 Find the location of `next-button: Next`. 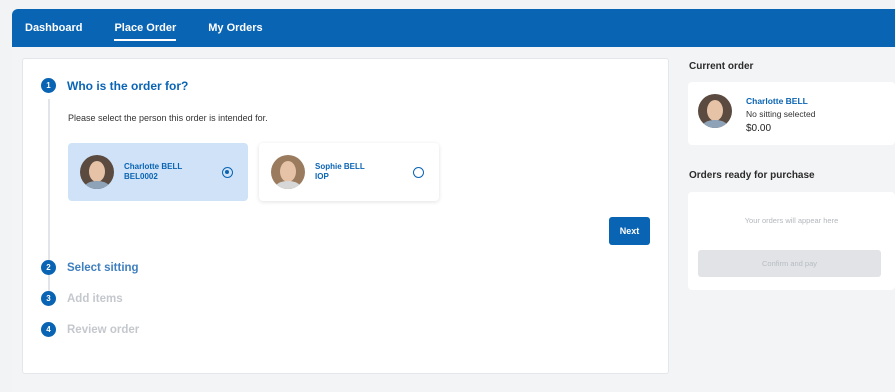

next-button: Next is located at coordinates (629, 231).